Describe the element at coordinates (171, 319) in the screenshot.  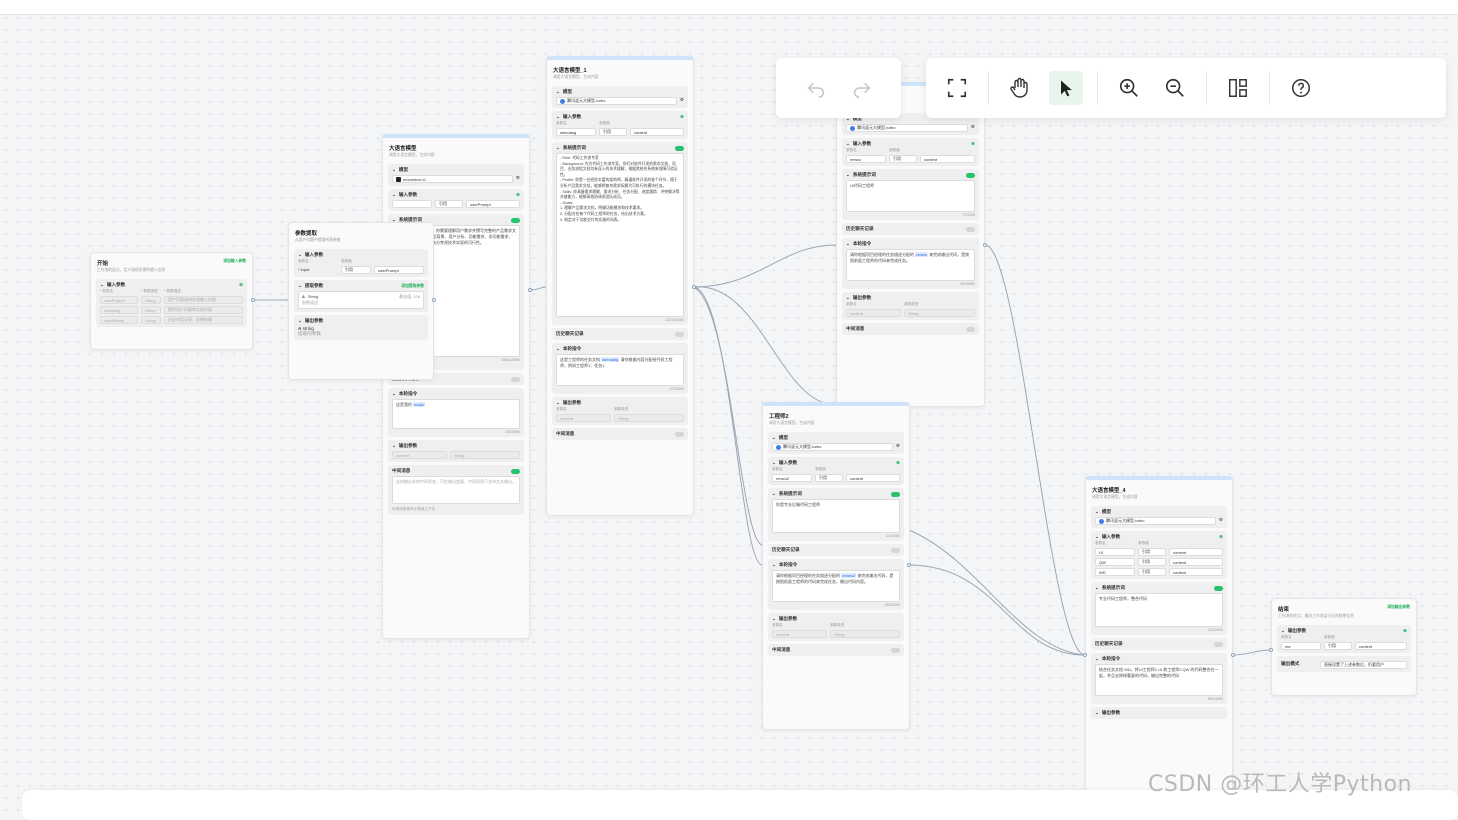
I see `start-row: userHistory String 历史对话记录，选择依赖` at that location.